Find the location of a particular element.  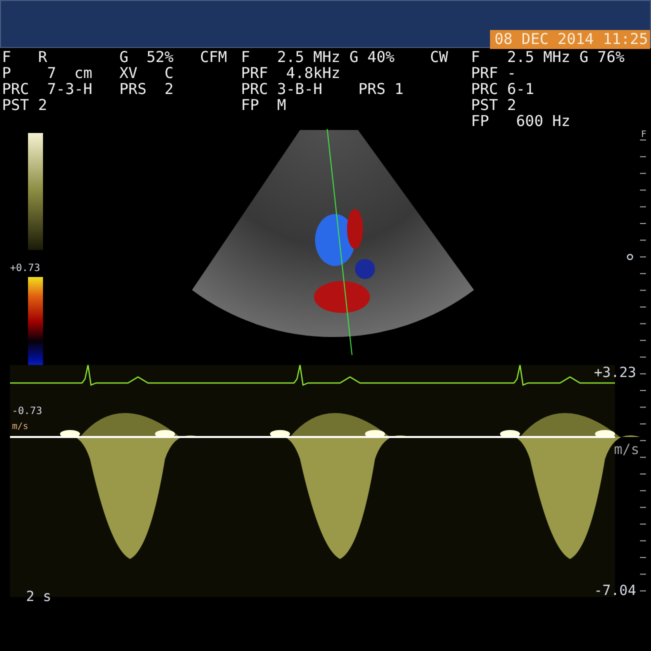

parameter-line: P 7 cm XV C is located at coordinates (88, 73).